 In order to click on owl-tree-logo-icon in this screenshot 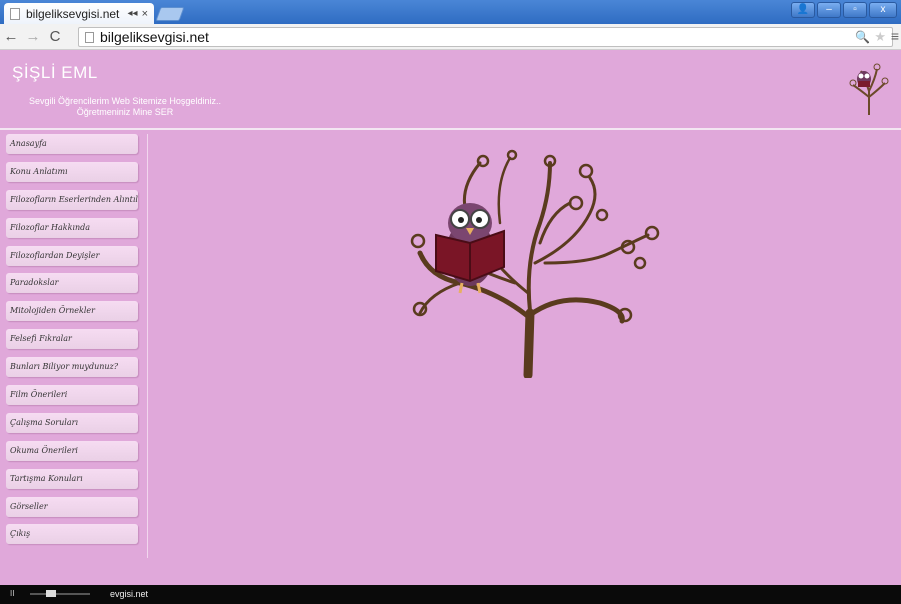, I will do `click(869, 89)`.